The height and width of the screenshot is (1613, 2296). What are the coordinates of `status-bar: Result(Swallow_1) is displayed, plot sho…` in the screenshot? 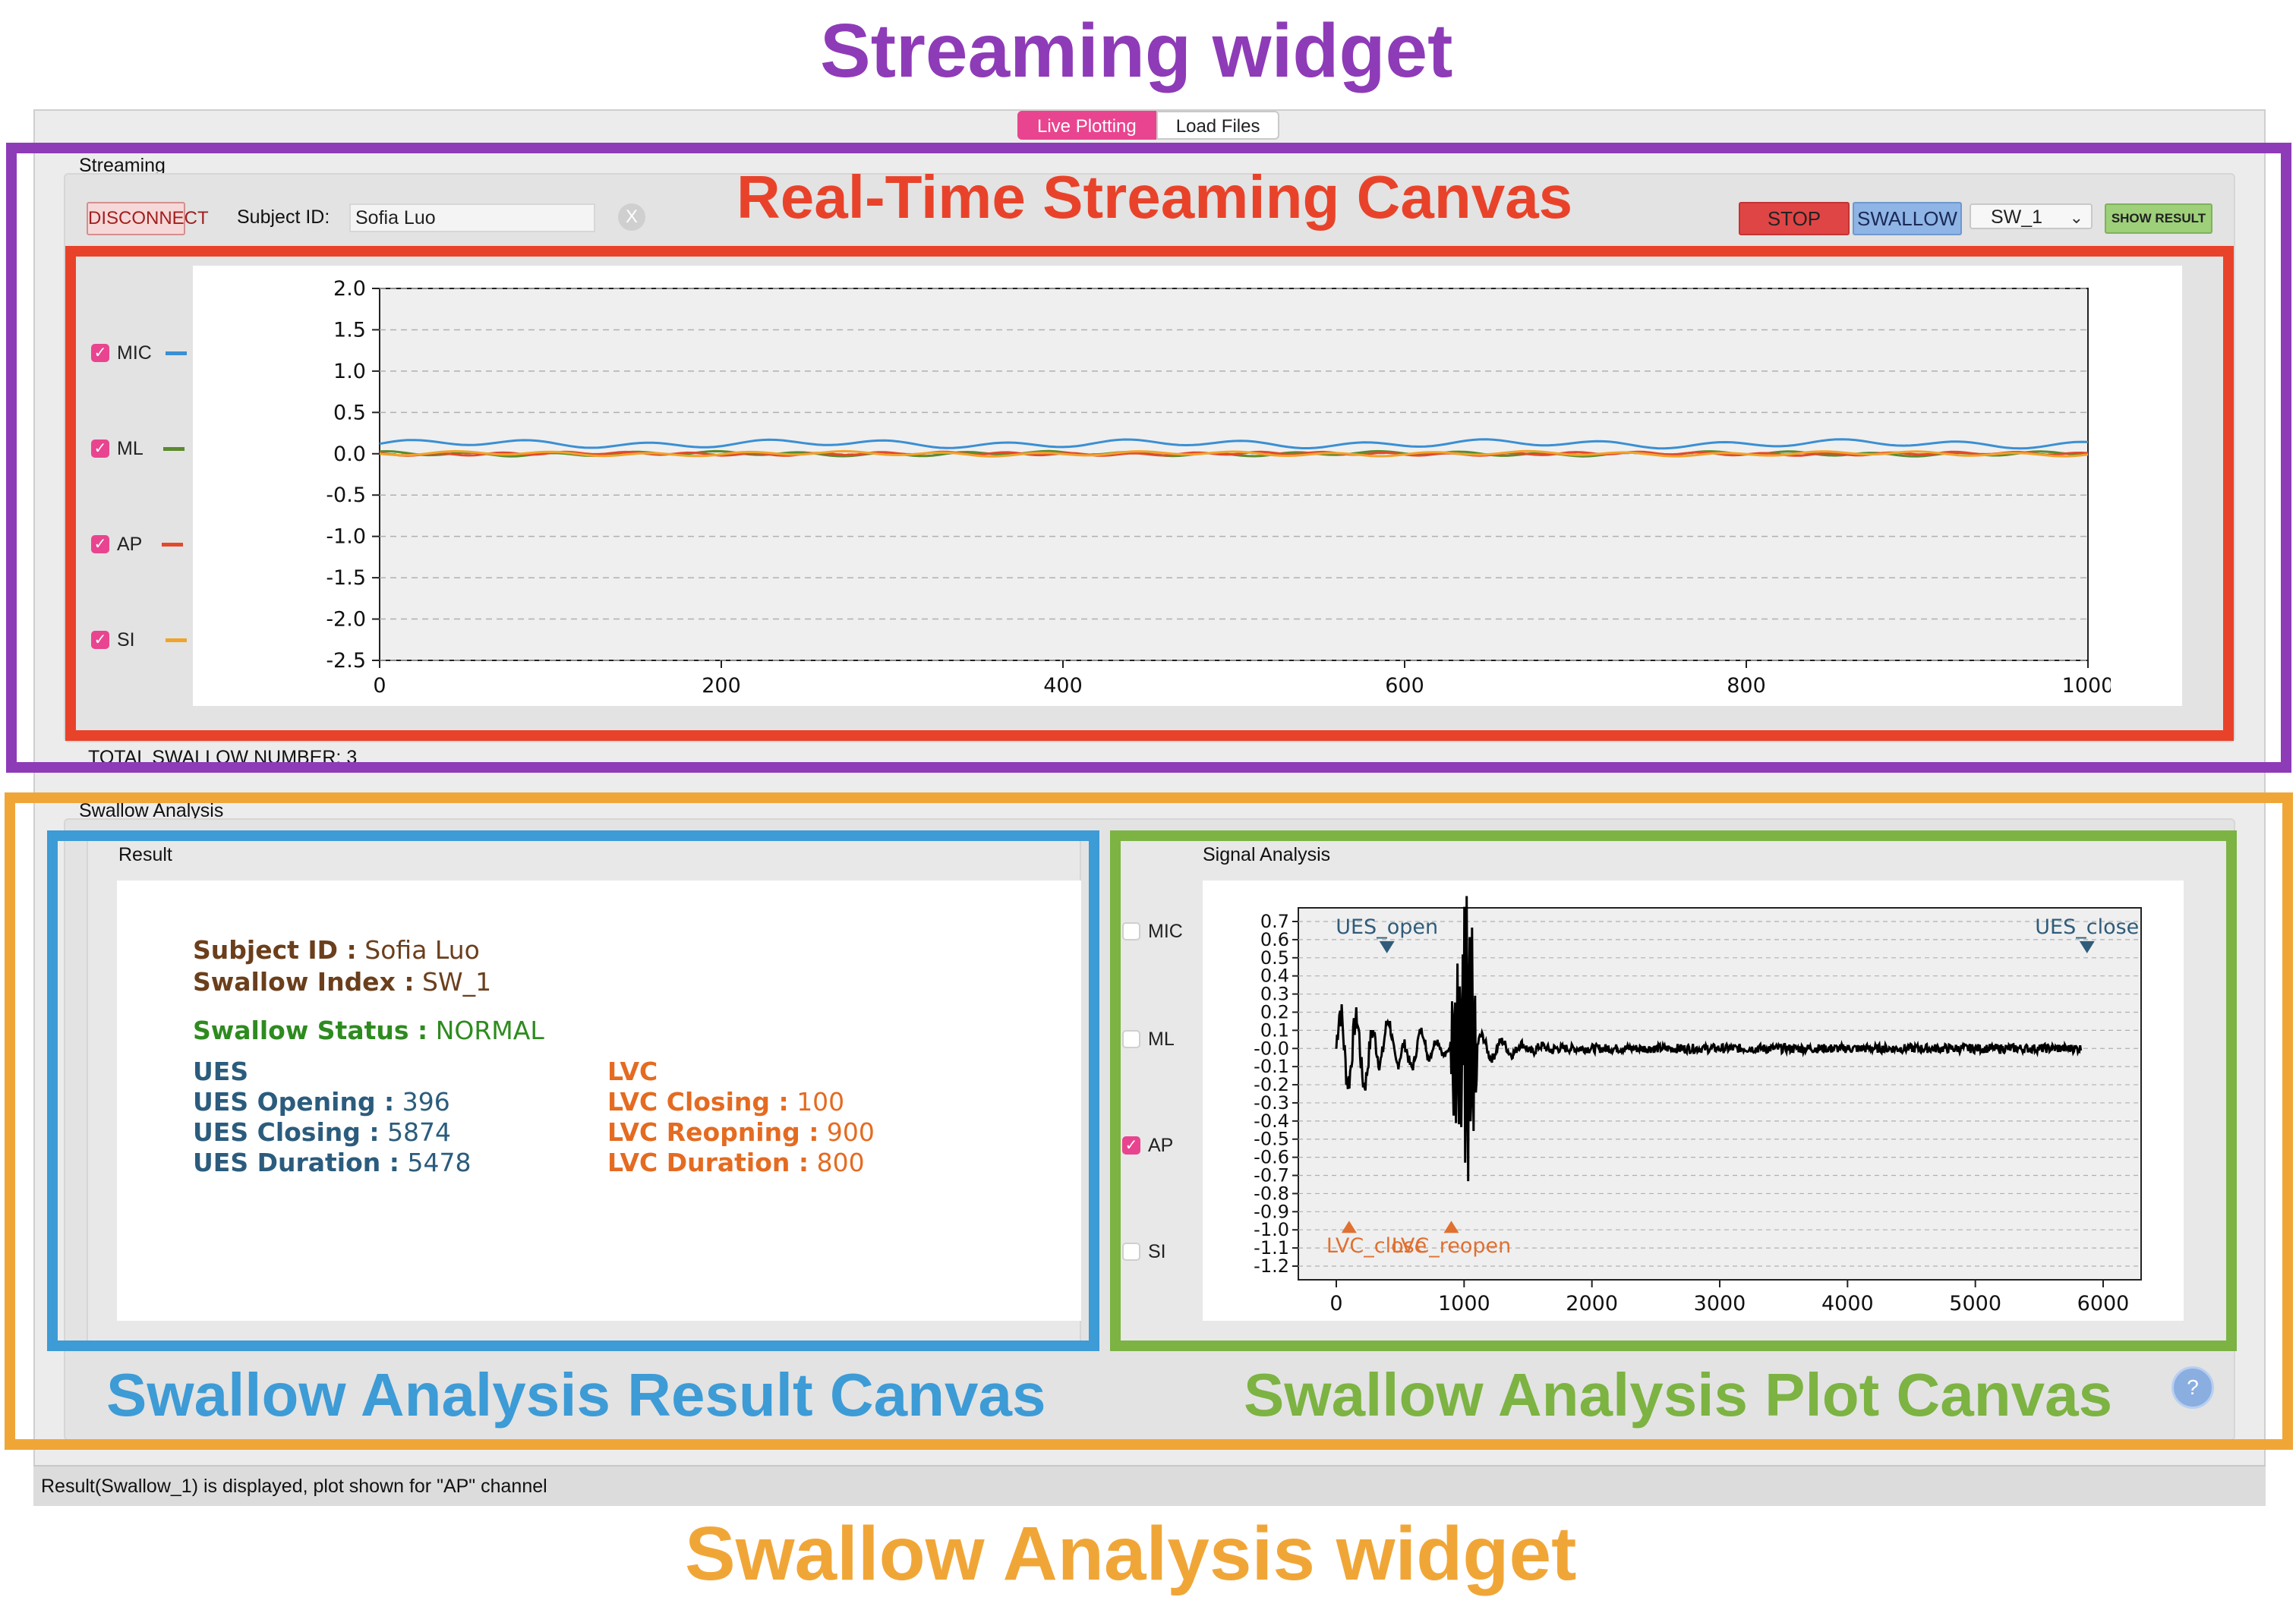 It's located at (1149, 1485).